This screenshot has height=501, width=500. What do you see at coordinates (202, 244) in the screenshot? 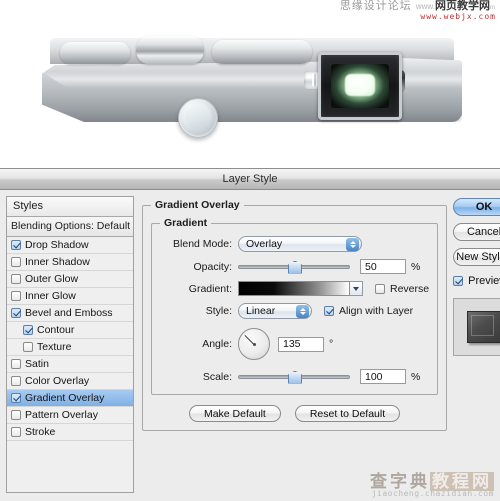
I see `blend-mode-label: Blend Mode:` at bounding box center [202, 244].